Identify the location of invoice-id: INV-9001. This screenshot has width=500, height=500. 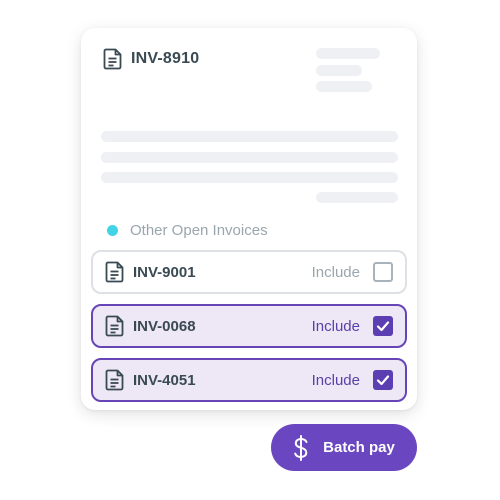
(164, 272).